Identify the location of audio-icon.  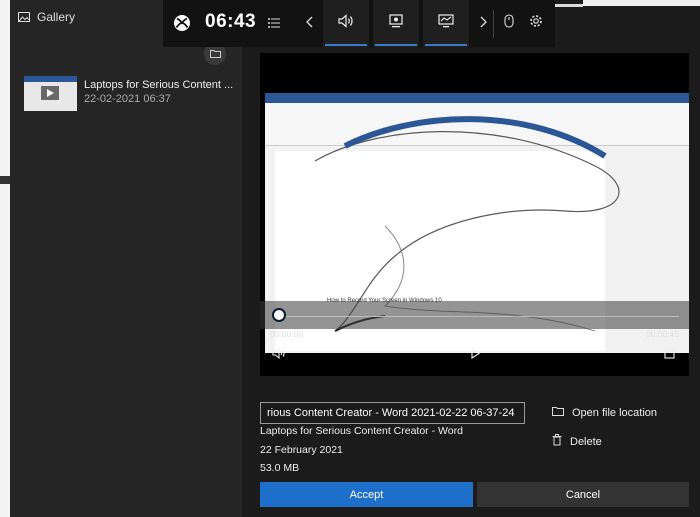
(346, 23).